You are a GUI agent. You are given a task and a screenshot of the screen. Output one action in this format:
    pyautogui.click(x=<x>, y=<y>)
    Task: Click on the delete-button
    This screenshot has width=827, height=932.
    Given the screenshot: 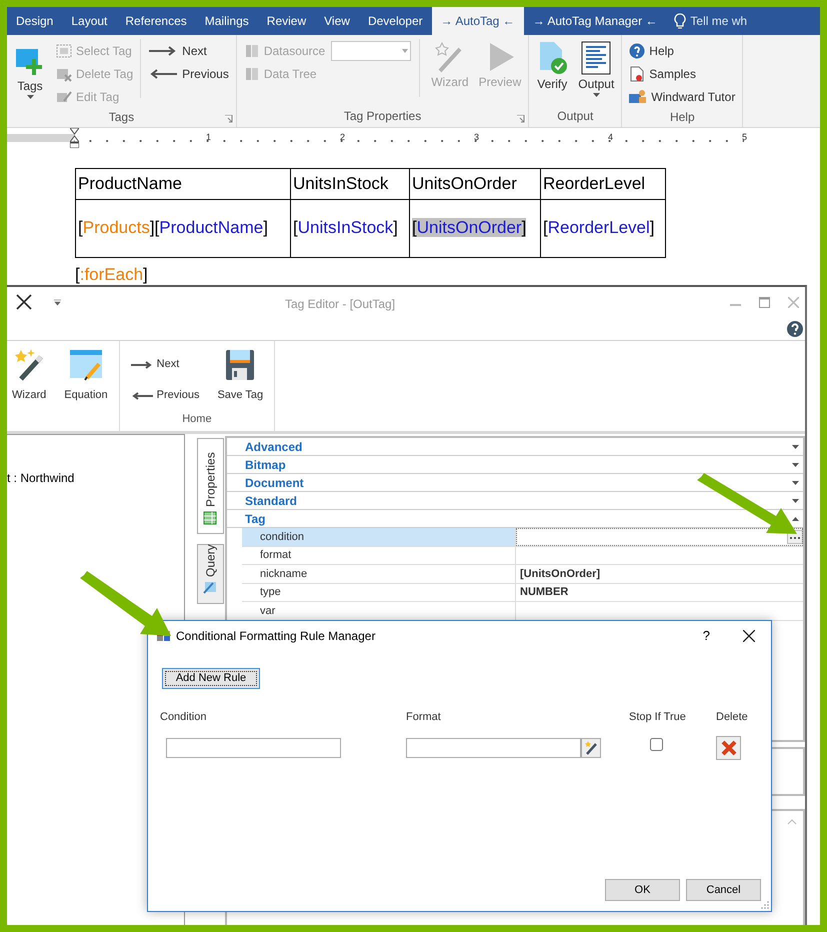 What is the action you would take?
    pyautogui.click(x=728, y=748)
    